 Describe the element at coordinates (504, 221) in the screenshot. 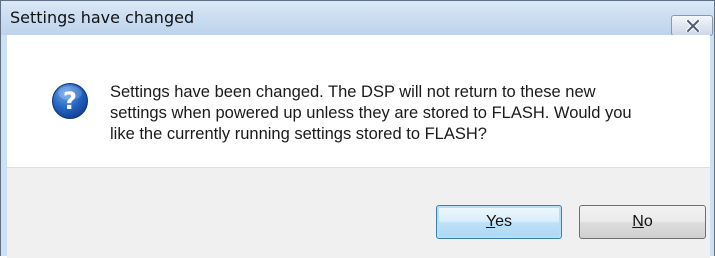

I see `yes-label: es` at that location.